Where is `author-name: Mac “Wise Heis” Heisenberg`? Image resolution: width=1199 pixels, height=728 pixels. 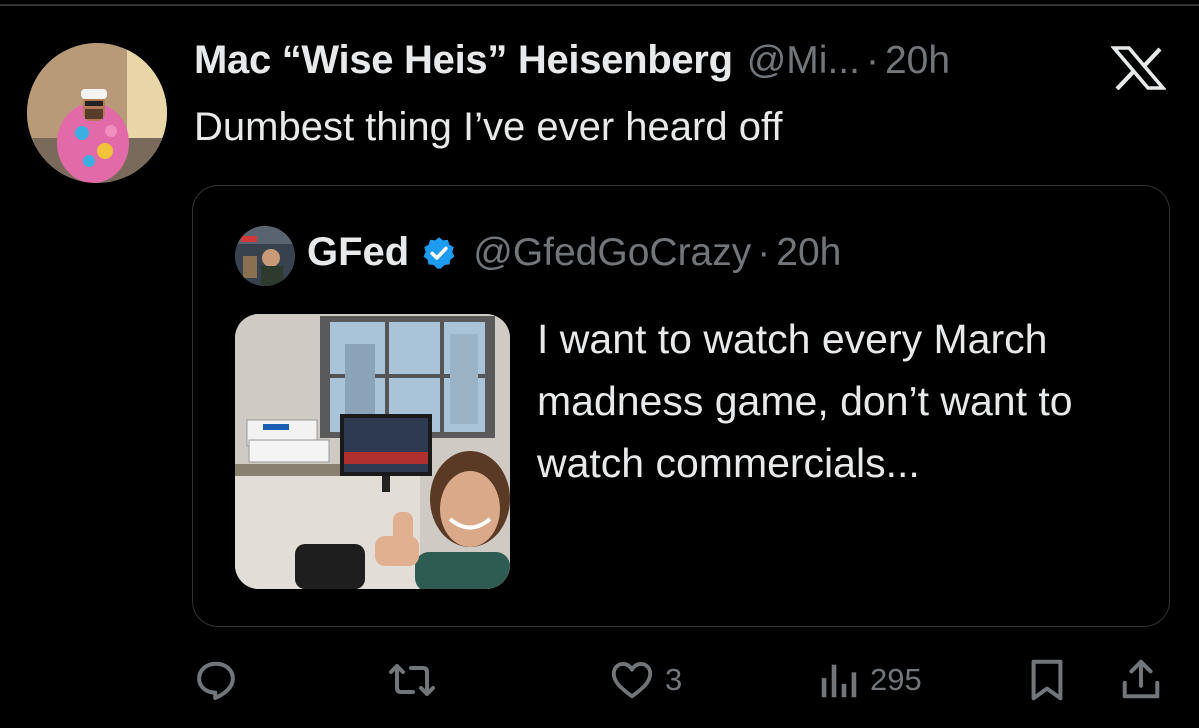 author-name: Mac “Wise Heis” Heisenberg is located at coordinates (463, 60).